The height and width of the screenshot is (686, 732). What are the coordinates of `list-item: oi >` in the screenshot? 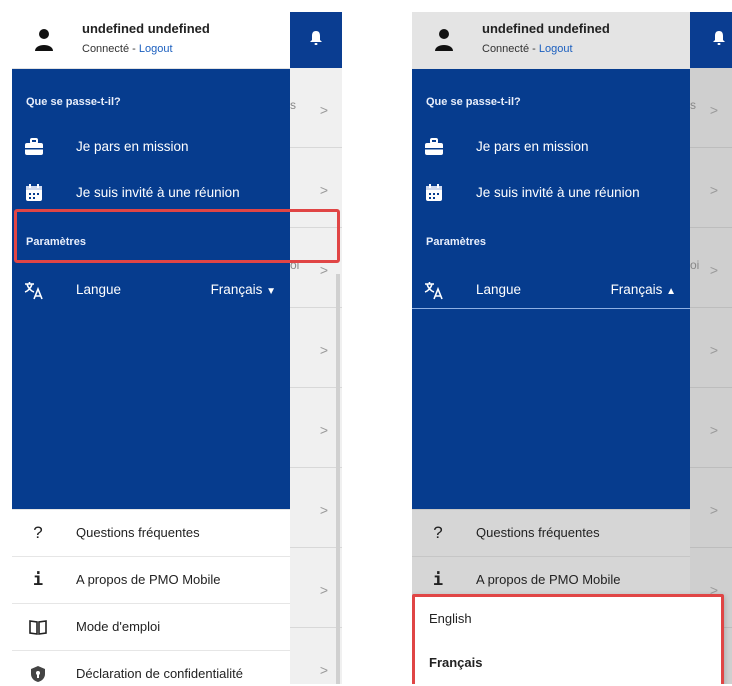 It's located at (711, 268).